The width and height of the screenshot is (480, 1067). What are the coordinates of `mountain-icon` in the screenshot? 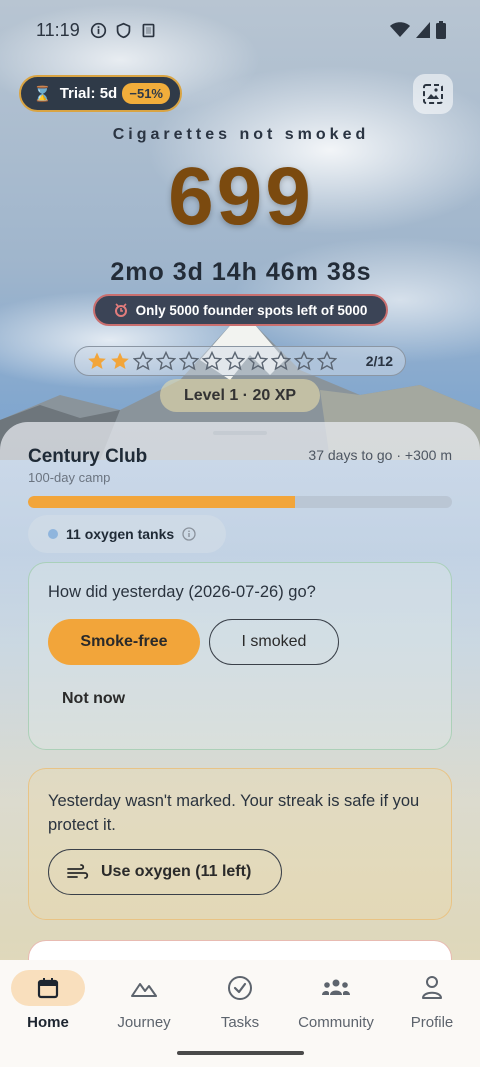 It's located at (144, 990).